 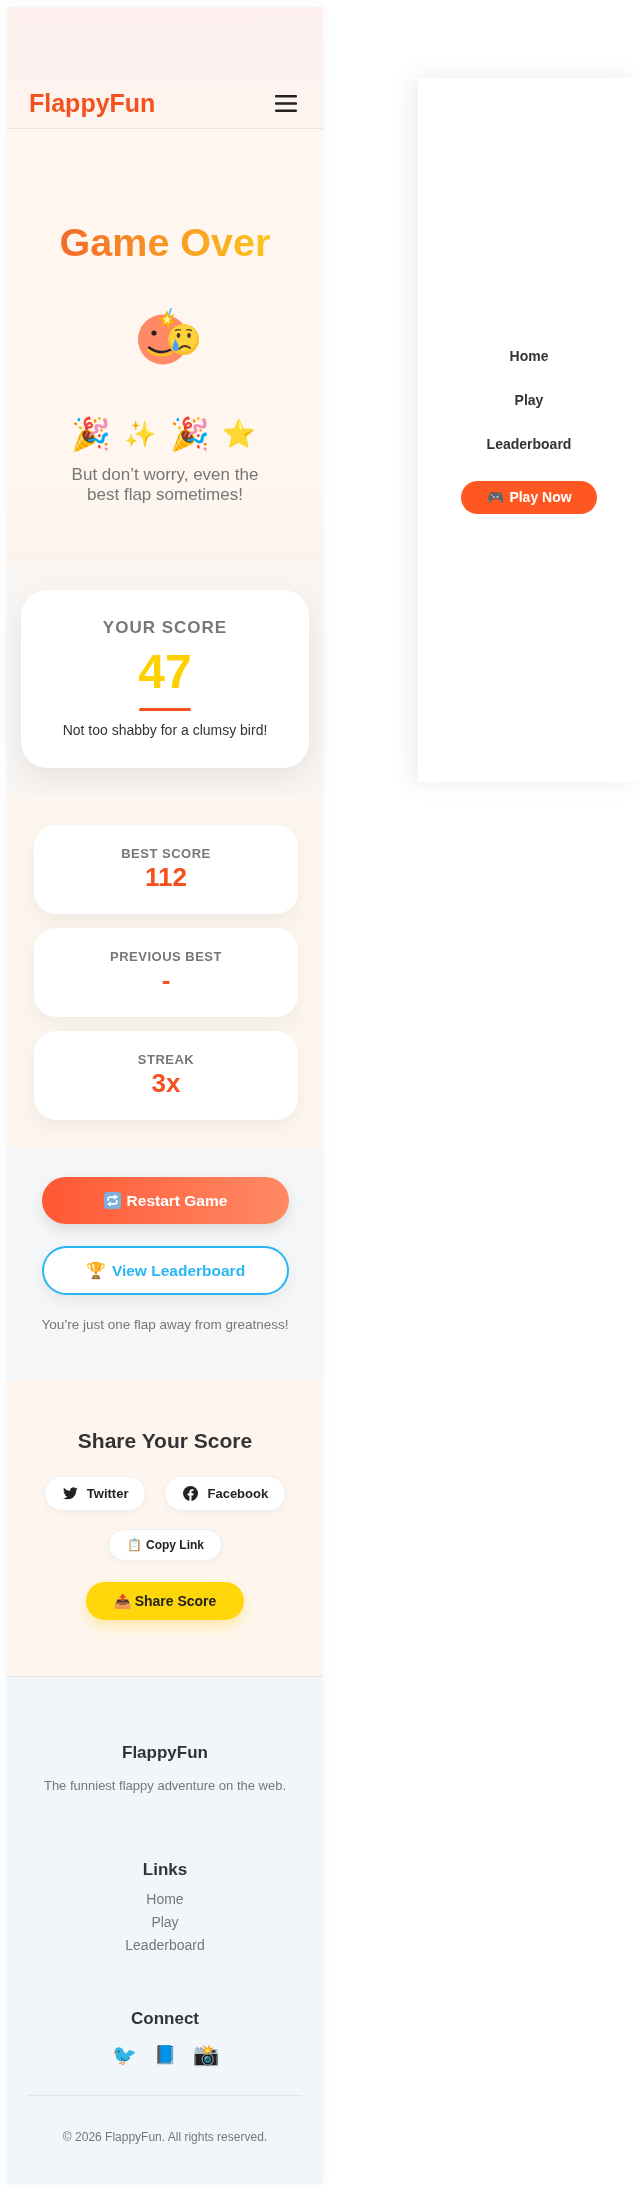 I want to click on bird-icon: 🐦, so click(x=124, y=2055).